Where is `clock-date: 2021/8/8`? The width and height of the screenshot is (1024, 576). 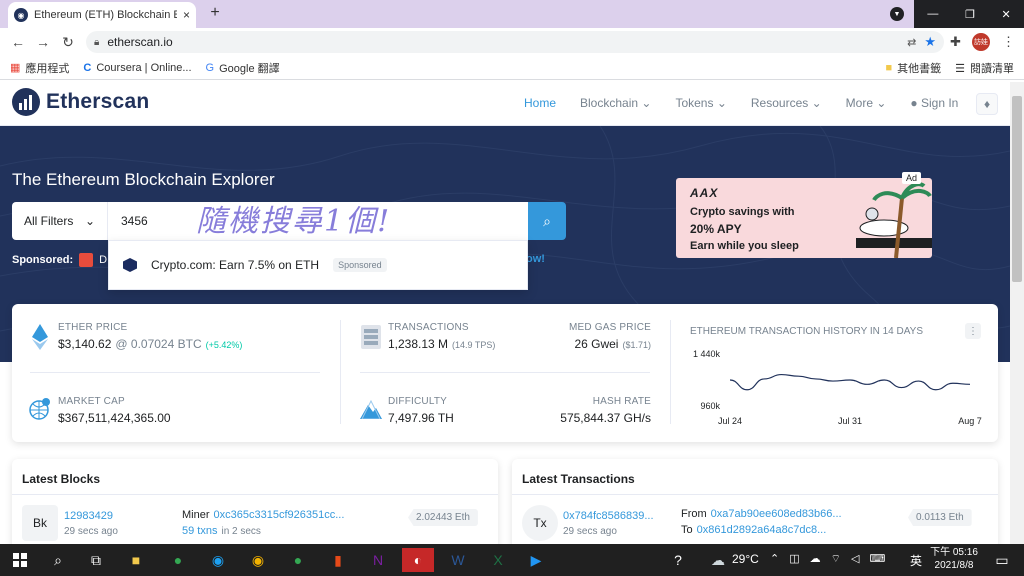
clock-date: 2021/8/8 is located at coordinates (954, 565).